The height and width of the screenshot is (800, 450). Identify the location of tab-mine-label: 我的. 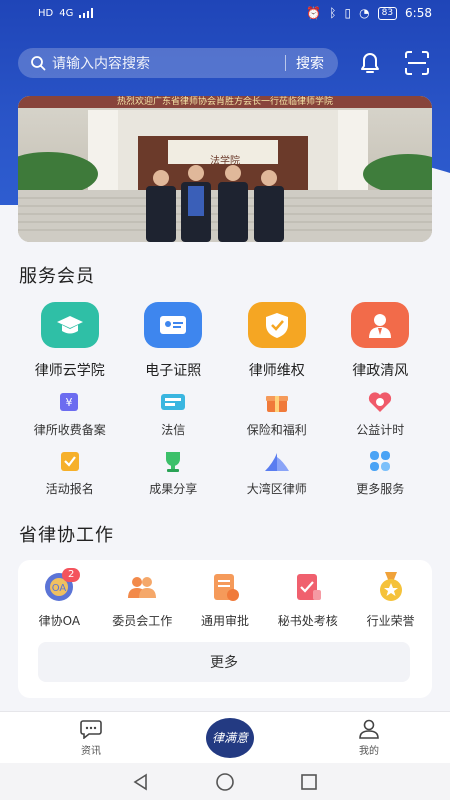
(369, 751).